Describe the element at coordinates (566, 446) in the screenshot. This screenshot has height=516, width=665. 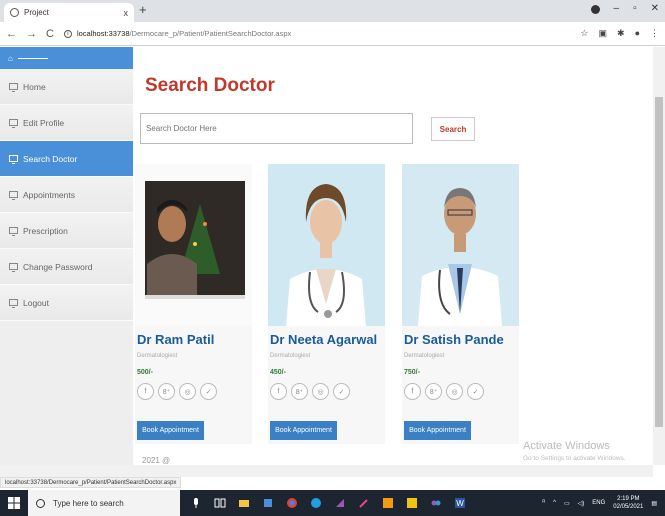
I see `watermark-title: Activate Windows` at that location.